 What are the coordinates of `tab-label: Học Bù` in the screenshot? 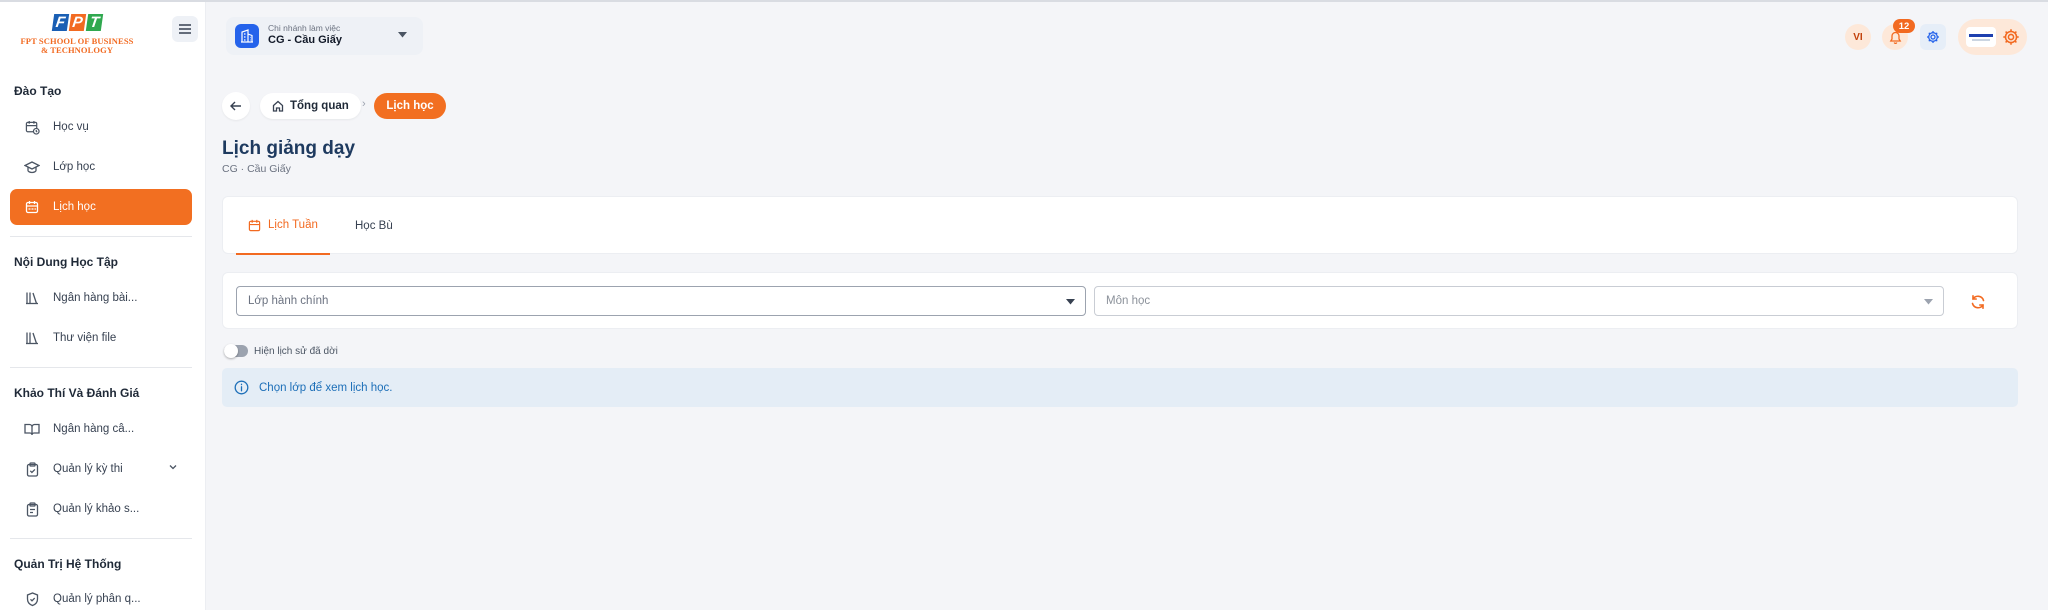 It's located at (374, 226).